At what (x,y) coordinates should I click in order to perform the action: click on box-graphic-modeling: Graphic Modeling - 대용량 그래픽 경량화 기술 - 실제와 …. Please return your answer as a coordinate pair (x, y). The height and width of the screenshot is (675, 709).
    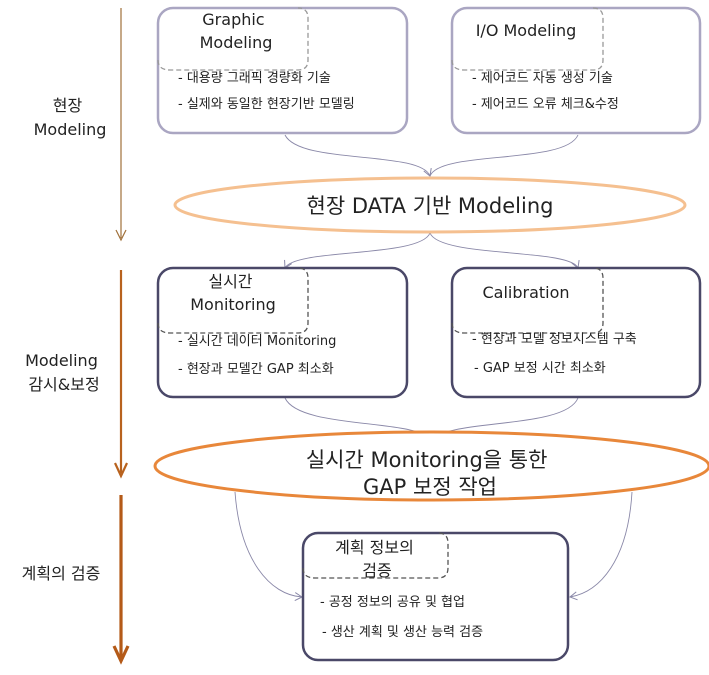
    Looking at the image, I should click on (282, 70).